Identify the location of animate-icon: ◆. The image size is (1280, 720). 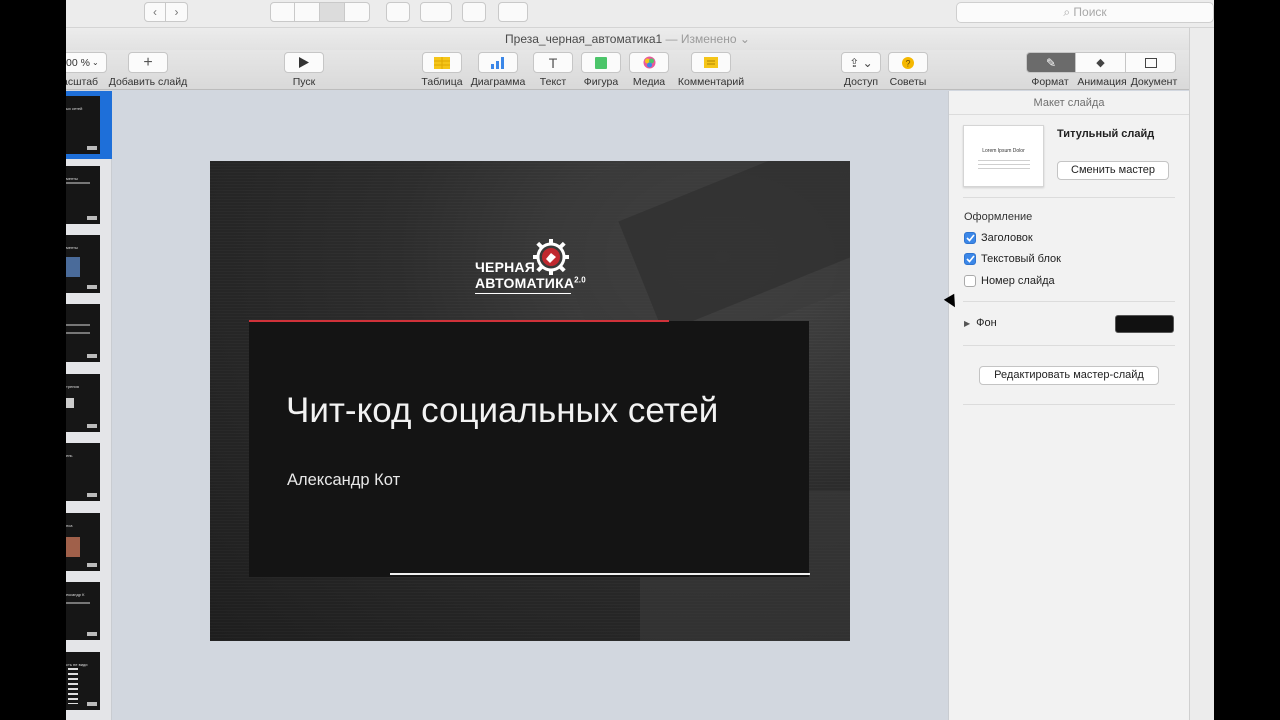
(1100, 63).